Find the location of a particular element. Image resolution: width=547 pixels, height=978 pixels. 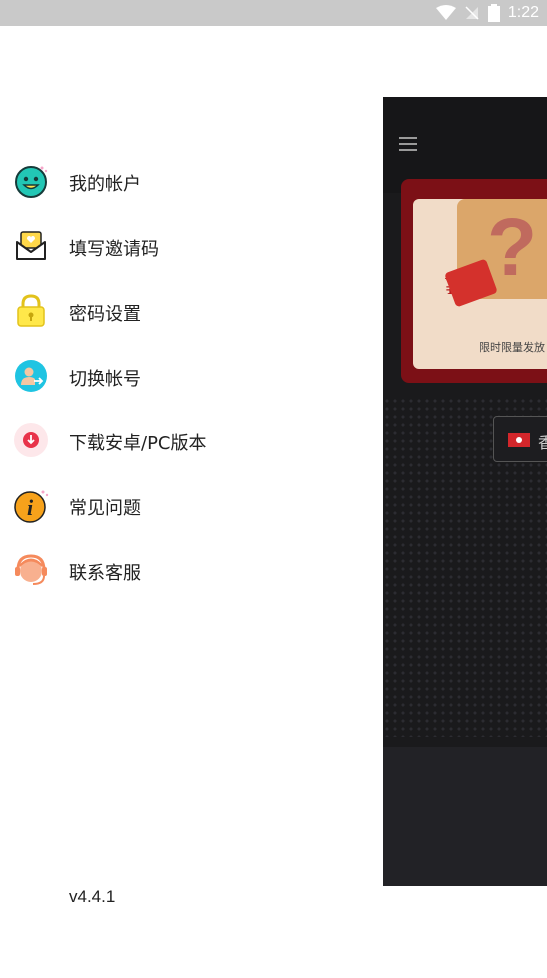

info-icon: i is located at coordinates (31, 506).